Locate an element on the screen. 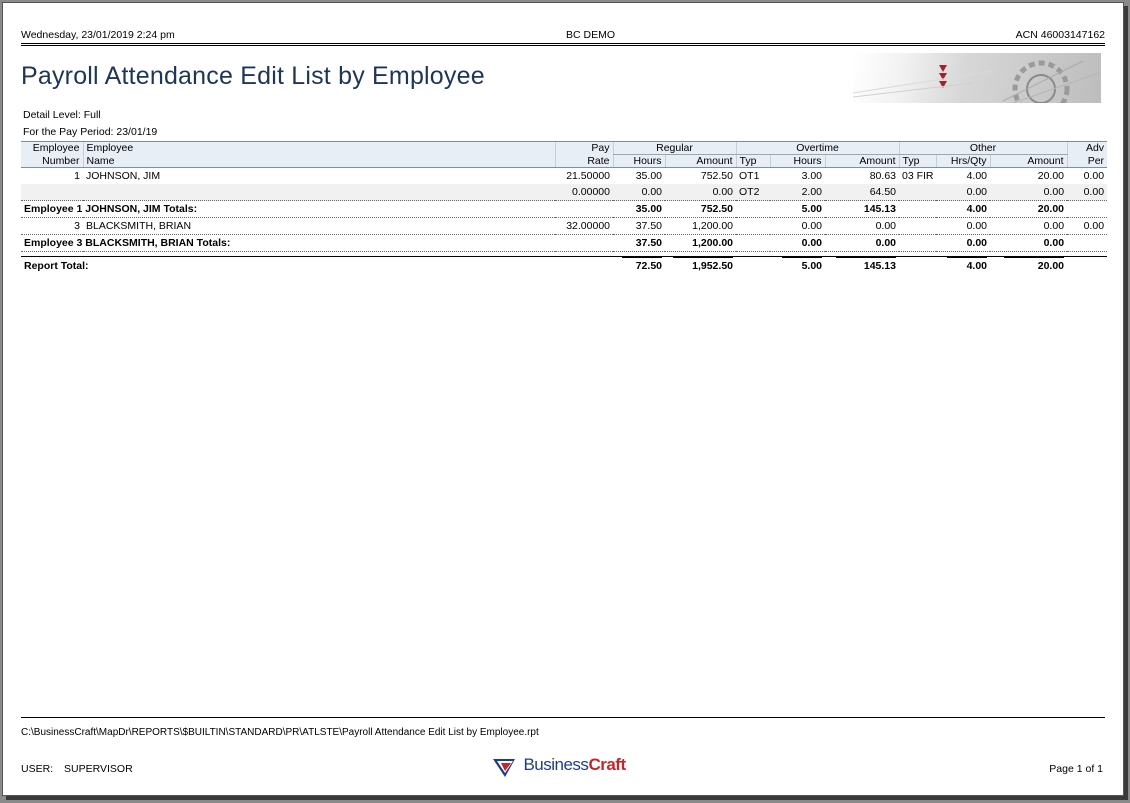 The height and width of the screenshot is (803, 1130). col-group-other: Other is located at coordinates (983, 148).